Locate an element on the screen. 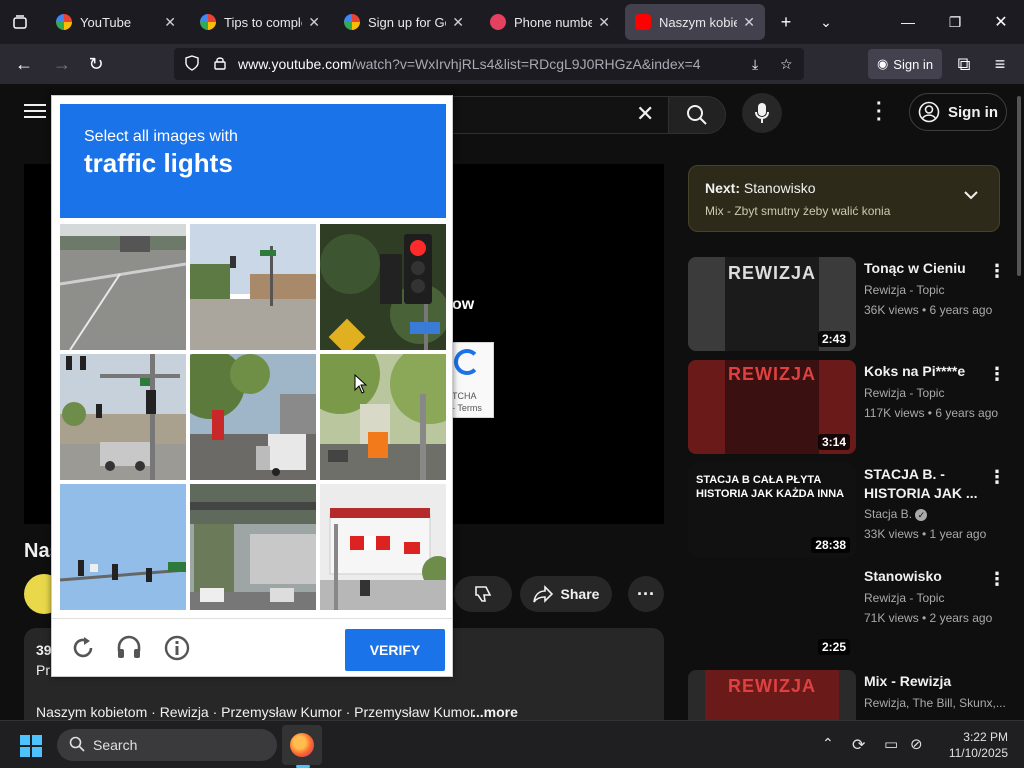 This screenshot has height=768, width=1024. page-scrollbar is located at coordinates (1019, 186).